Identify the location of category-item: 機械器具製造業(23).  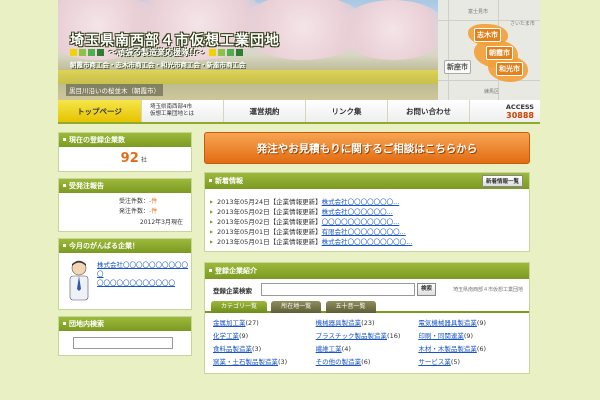
(345, 323).